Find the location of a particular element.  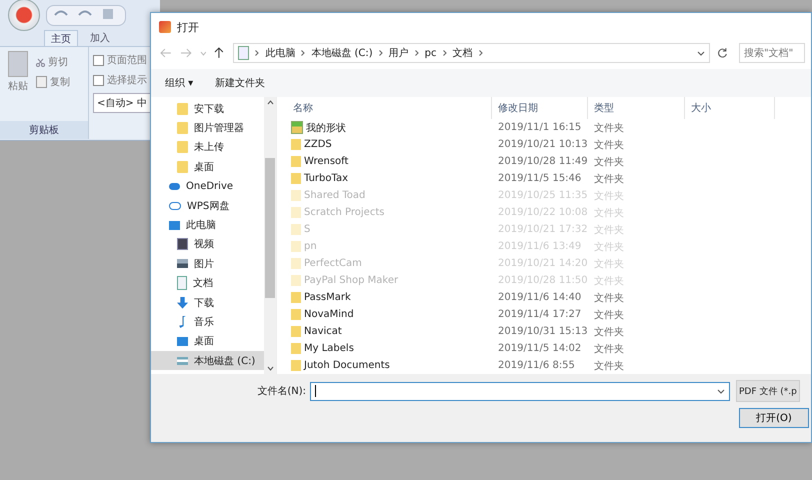

file-row: Jutoh Documents 2019/11/6 8:55 文件夹 is located at coordinates (549, 365).